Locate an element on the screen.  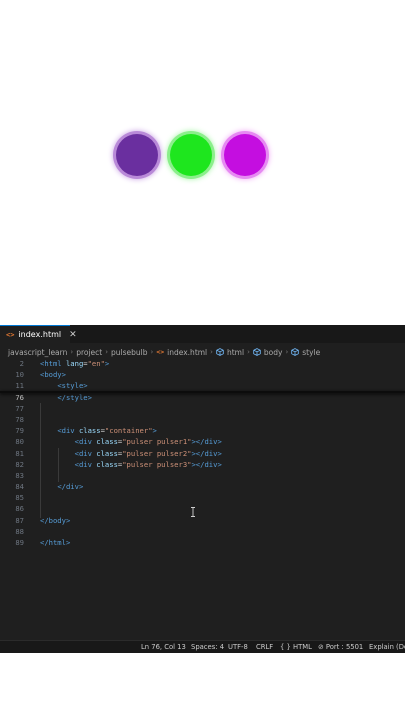
status-eol: CRLF is located at coordinates (264, 647).